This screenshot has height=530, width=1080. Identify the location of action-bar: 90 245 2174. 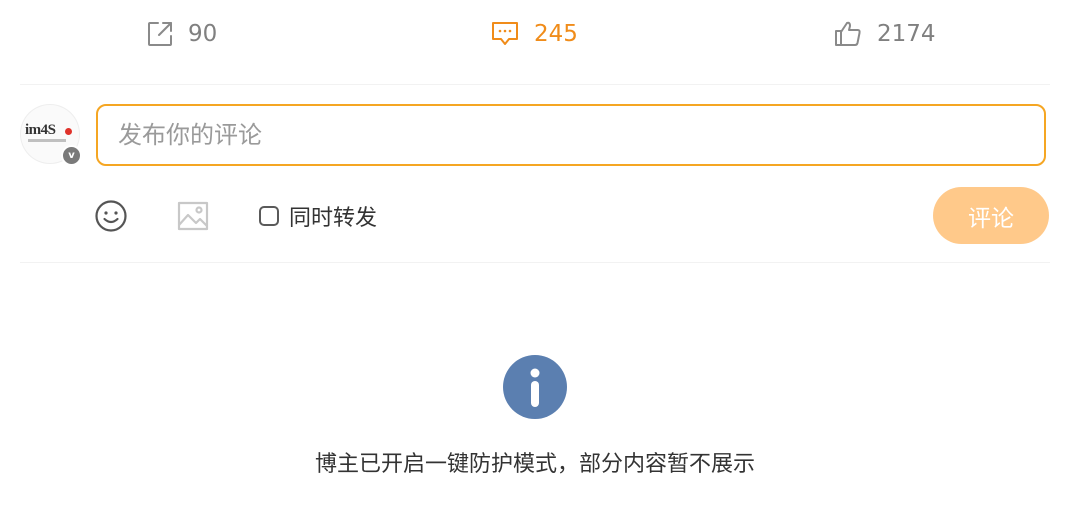
(540, 35).